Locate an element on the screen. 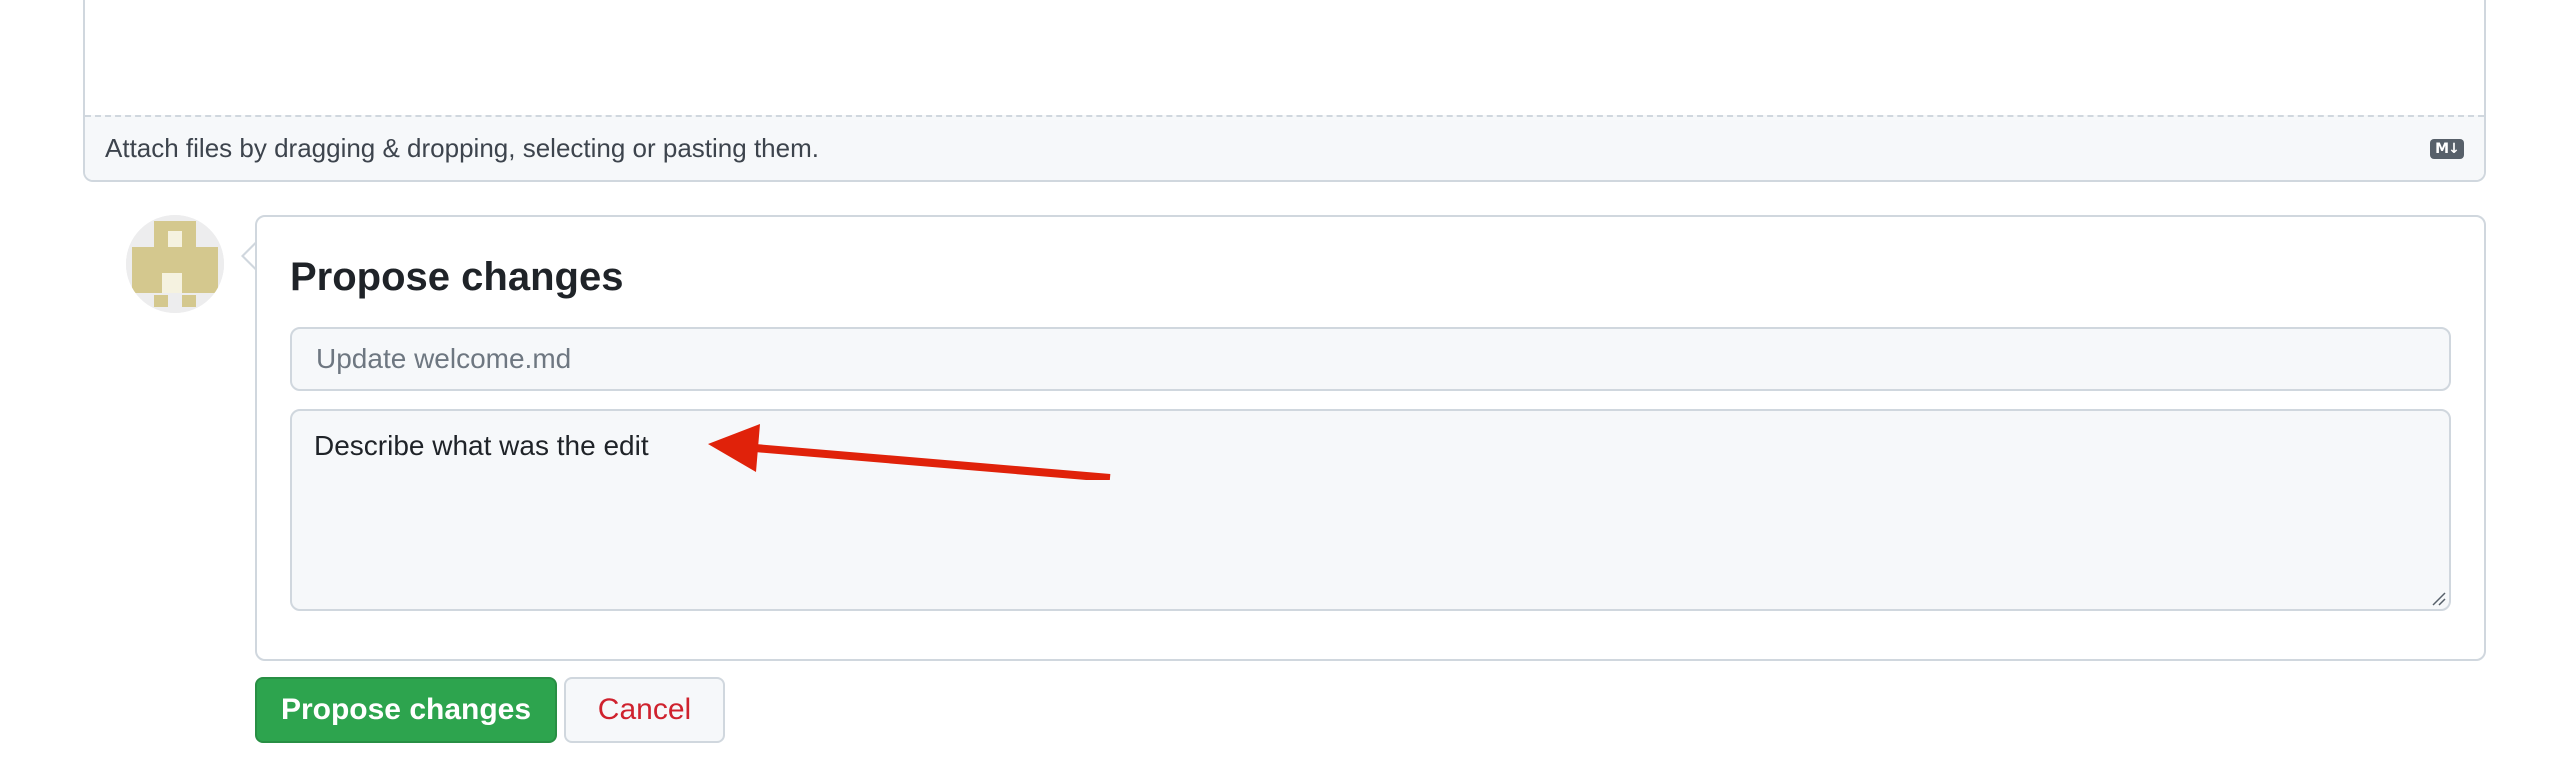  card-title: Propose changes is located at coordinates (457, 277).